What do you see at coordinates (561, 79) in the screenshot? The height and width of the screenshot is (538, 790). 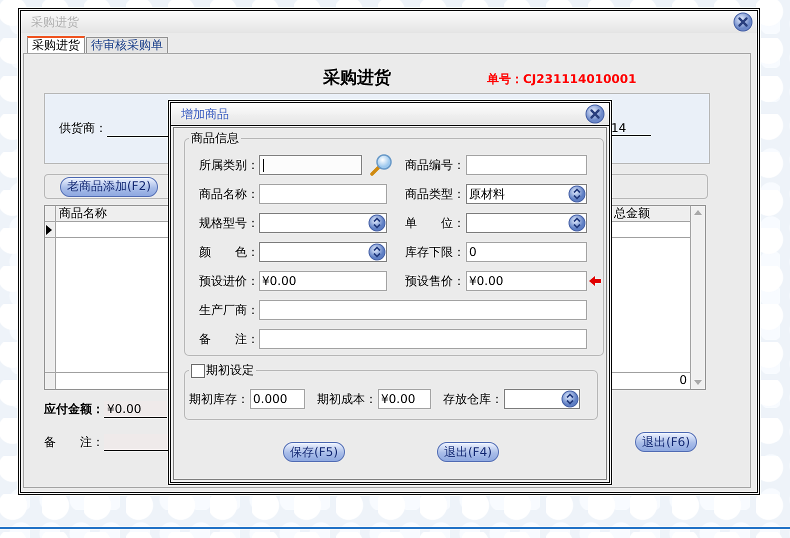 I see `order-number: 单号：CJ231114010001` at bounding box center [561, 79].